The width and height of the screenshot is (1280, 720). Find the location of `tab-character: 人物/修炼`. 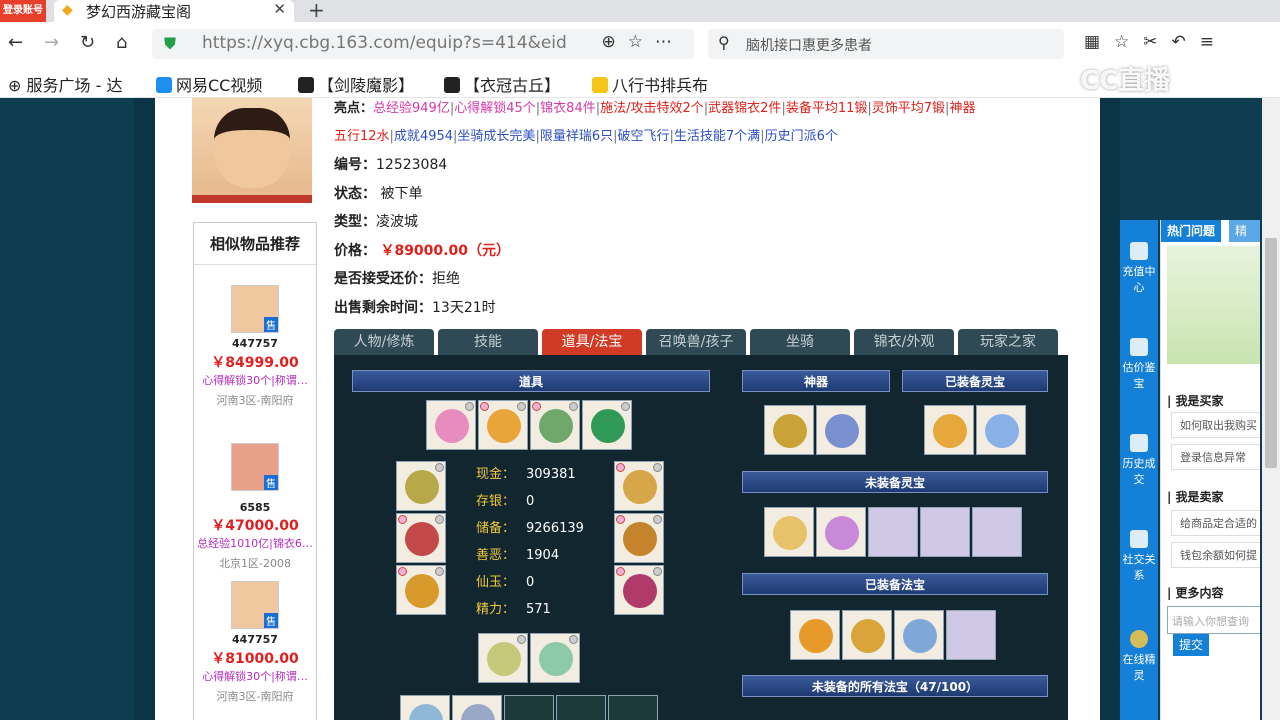

tab-character: 人物/修炼 is located at coordinates (384, 342).